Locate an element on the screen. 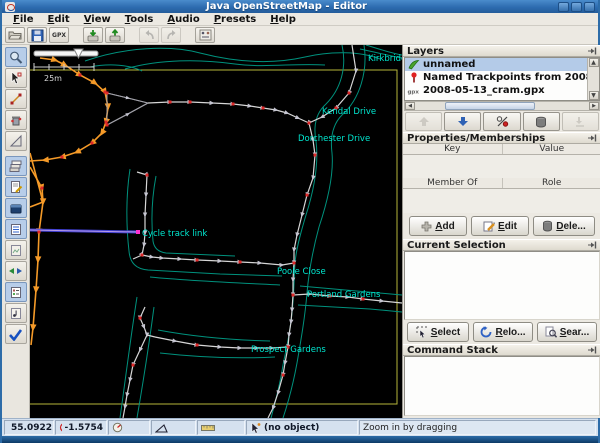  membership-table is located at coordinates (501, 201).